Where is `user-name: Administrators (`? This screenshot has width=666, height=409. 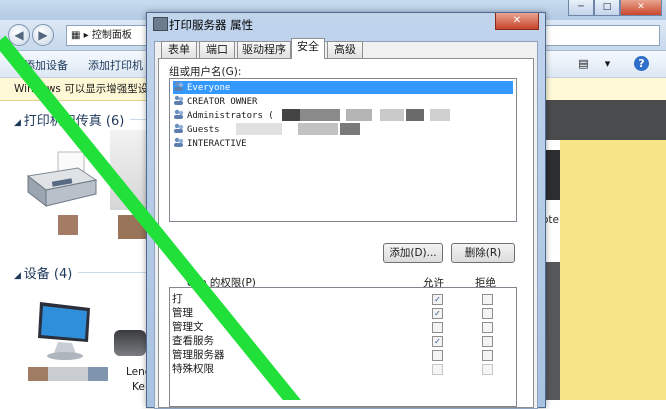 user-name: Administrators ( is located at coordinates (230, 116).